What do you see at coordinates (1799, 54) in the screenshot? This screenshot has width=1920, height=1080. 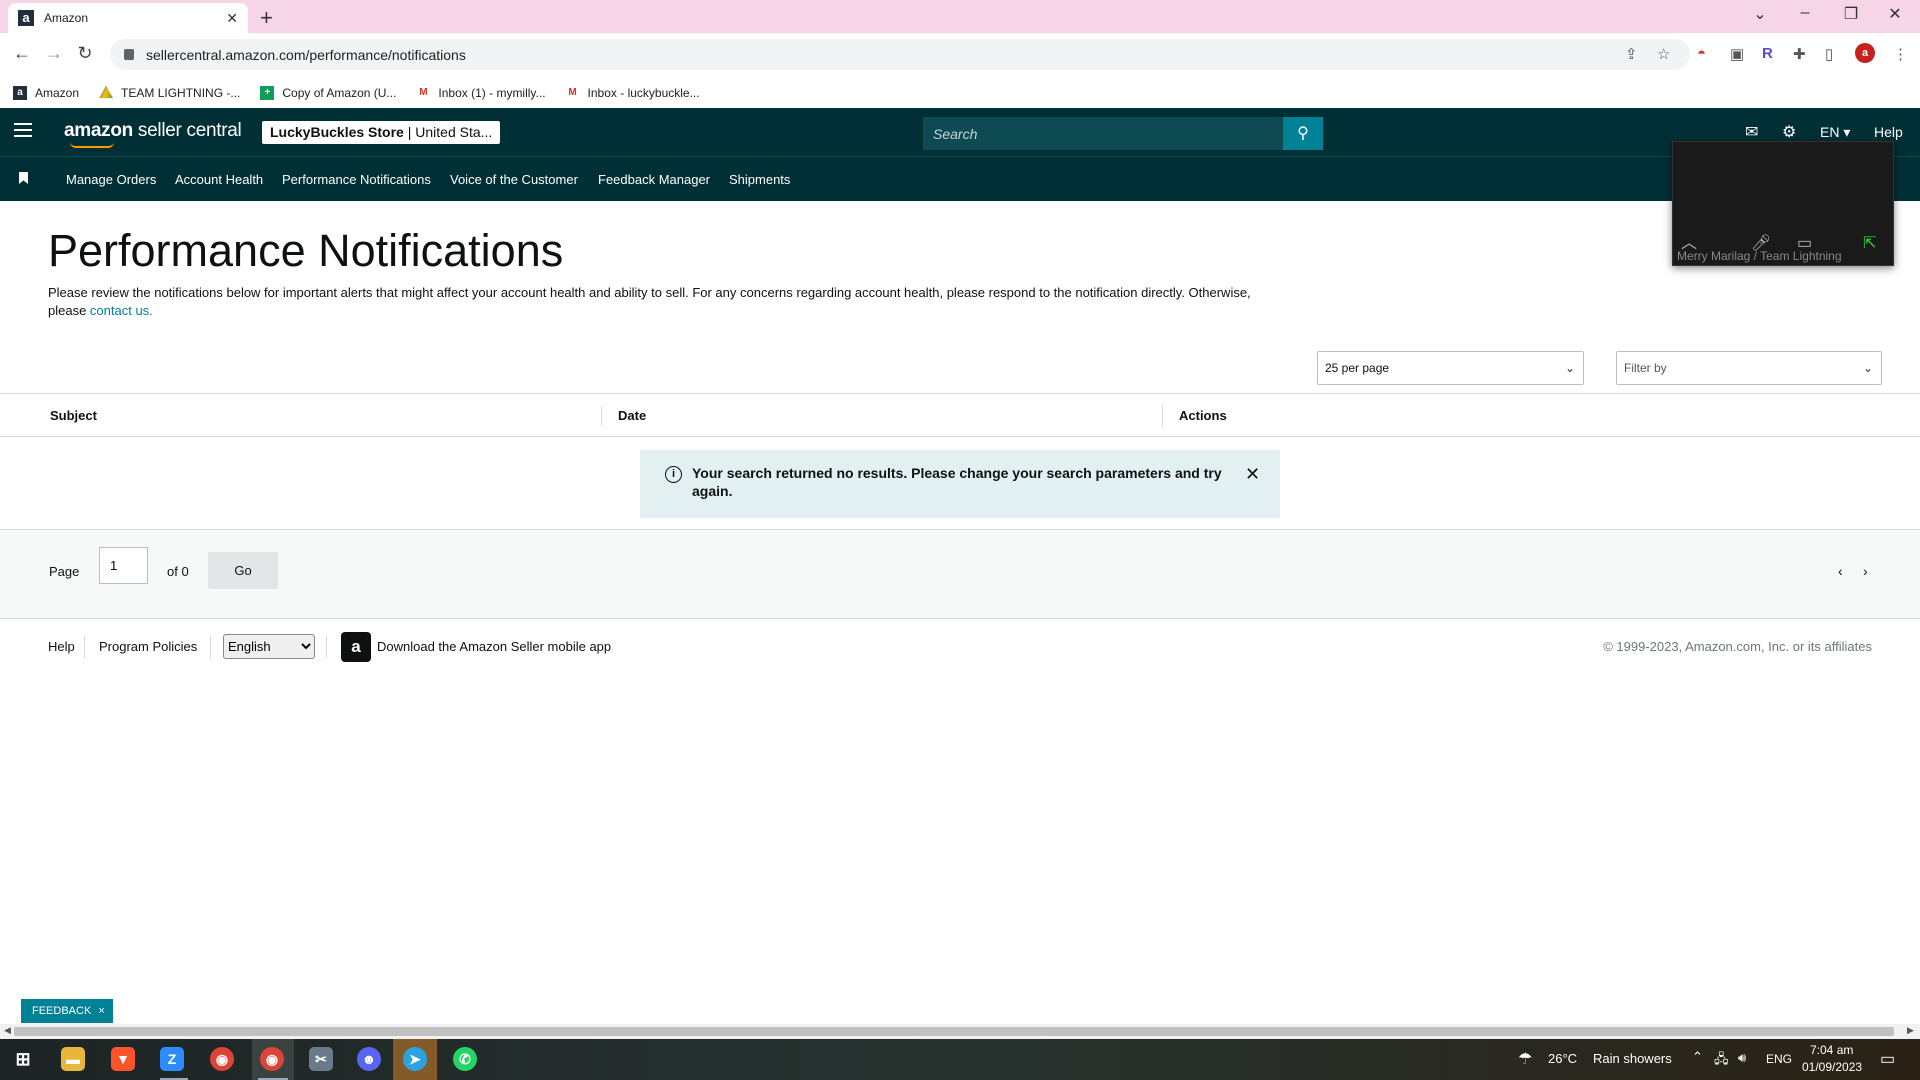 I see `extensions-puzzle-icon: ✚` at bounding box center [1799, 54].